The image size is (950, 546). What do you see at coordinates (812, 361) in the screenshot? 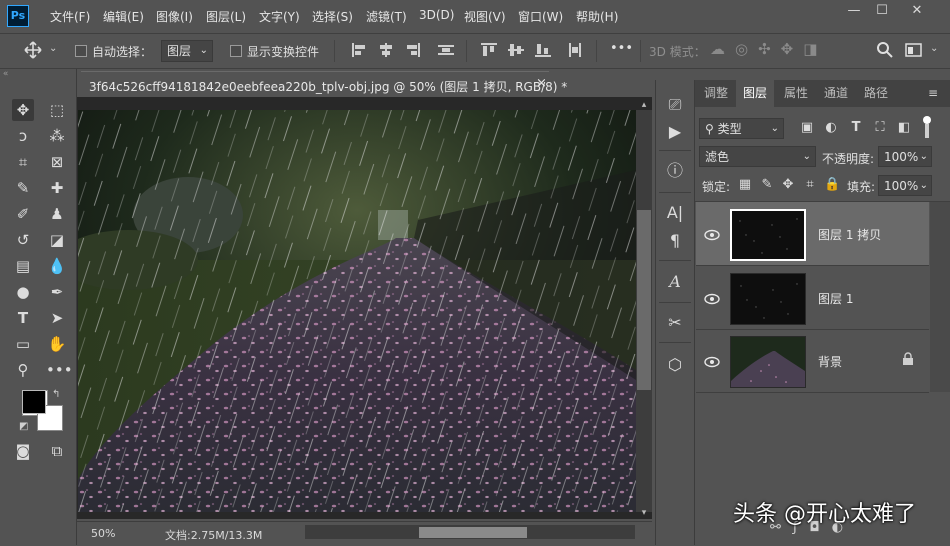
I see `layer-row-background: 背景` at bounding box center [812, 361].